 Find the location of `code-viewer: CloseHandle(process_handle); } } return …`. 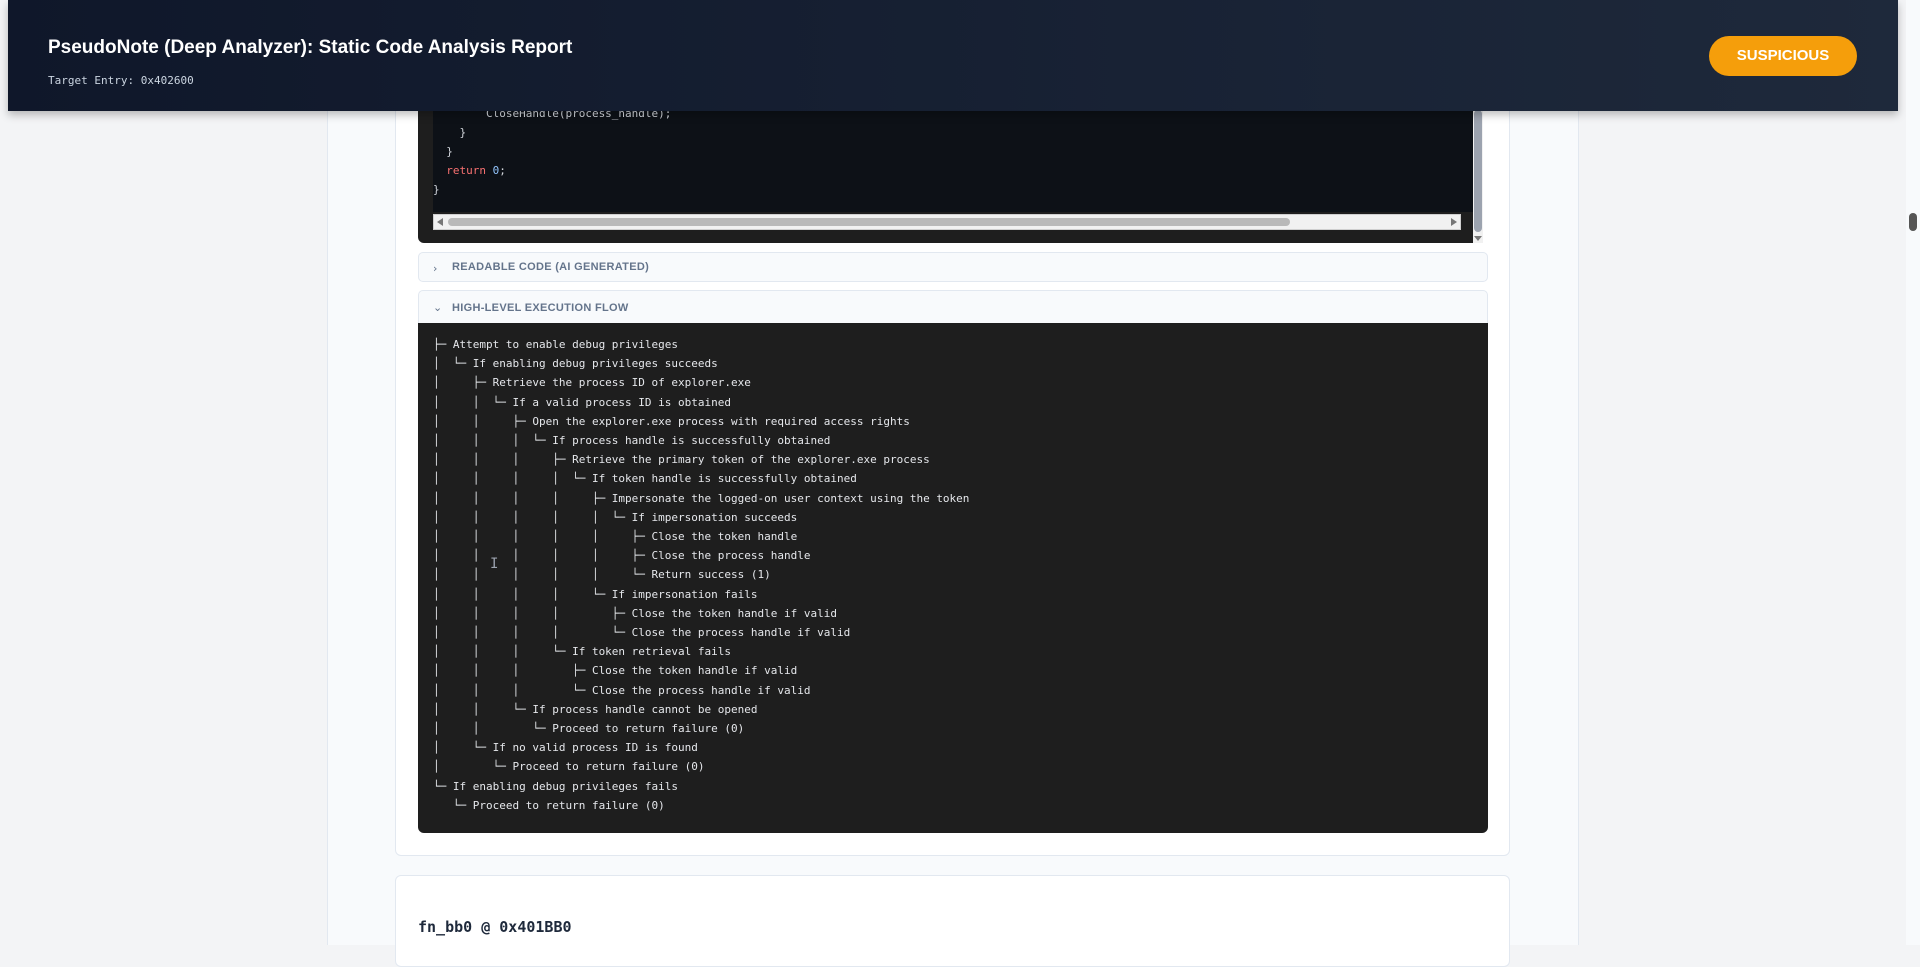

code-viewer: CloseHandle(process_handle); } } return … is located at coordinates (949, 171).